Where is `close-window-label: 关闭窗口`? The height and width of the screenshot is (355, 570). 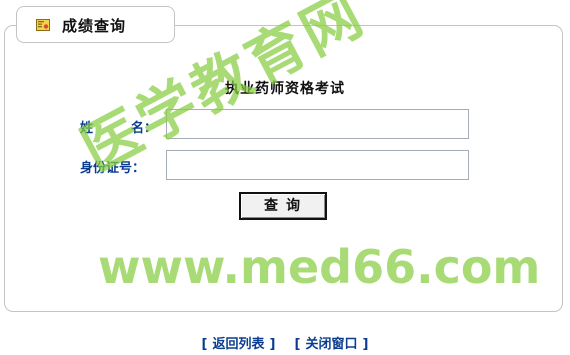
close-window-label: 关闭窗口 is located at coordinates (331, 344).